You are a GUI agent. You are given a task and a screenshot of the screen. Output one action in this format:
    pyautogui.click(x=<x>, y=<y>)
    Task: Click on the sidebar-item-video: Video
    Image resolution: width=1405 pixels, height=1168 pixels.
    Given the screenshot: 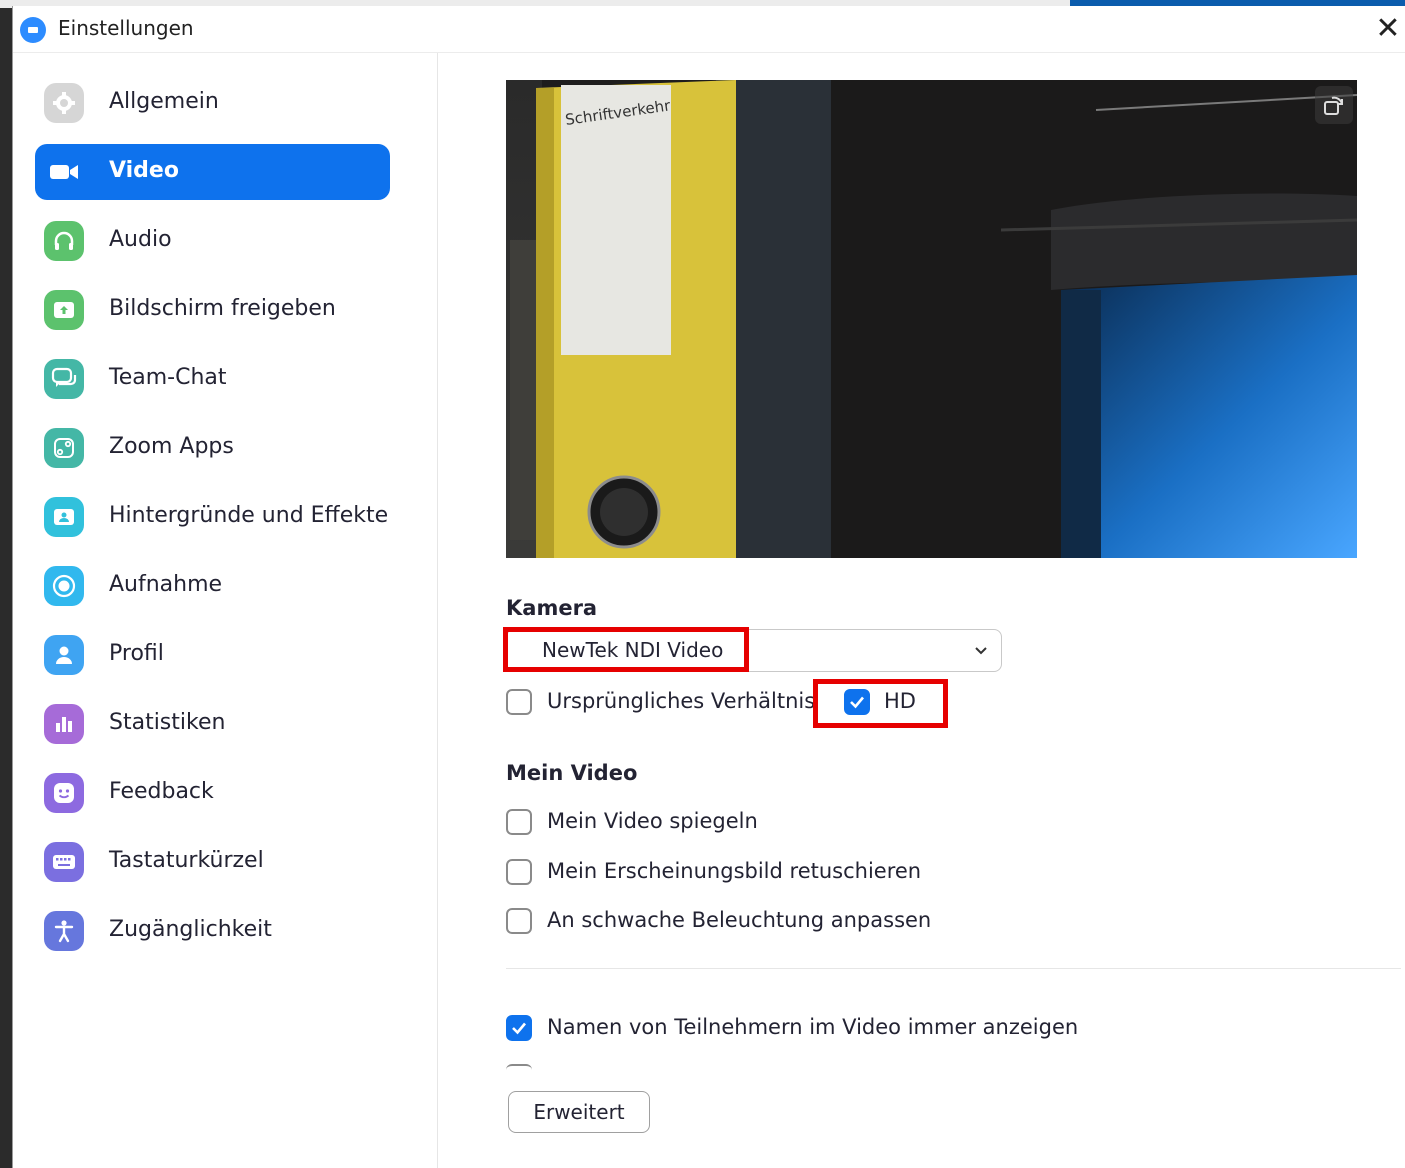 What is the action you would take?
    pyautogui.click(x=212, y=172)
    